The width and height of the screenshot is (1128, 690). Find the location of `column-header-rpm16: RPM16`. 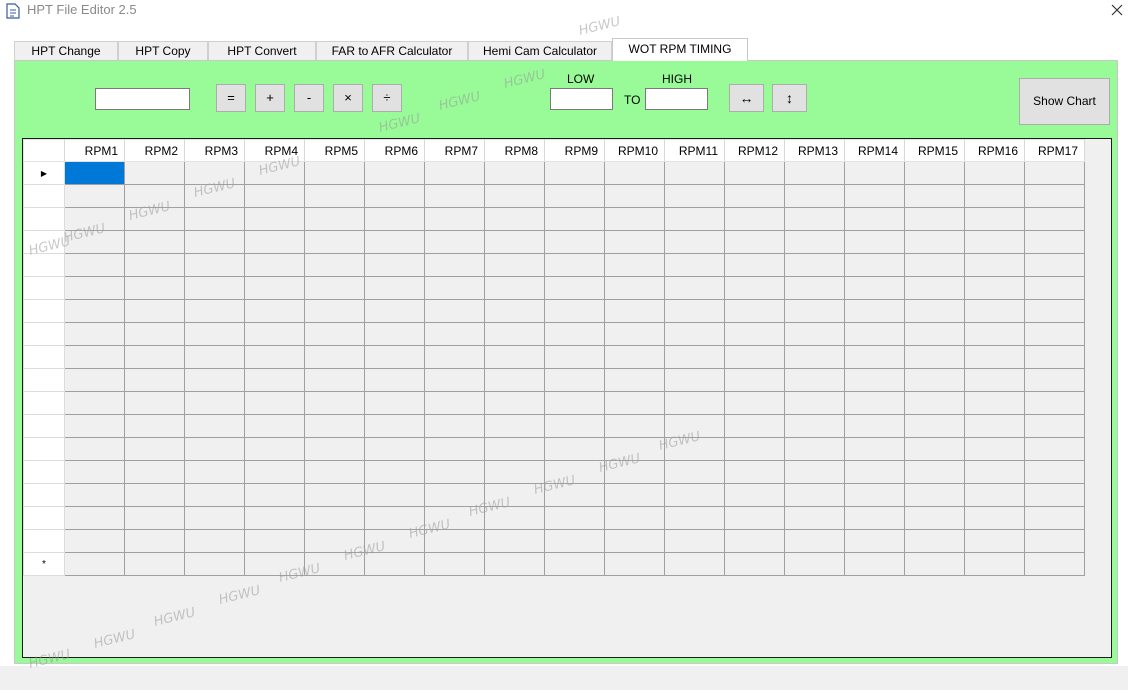

column-header-rpm16: RPM16 is located at coordinates (994, 150).